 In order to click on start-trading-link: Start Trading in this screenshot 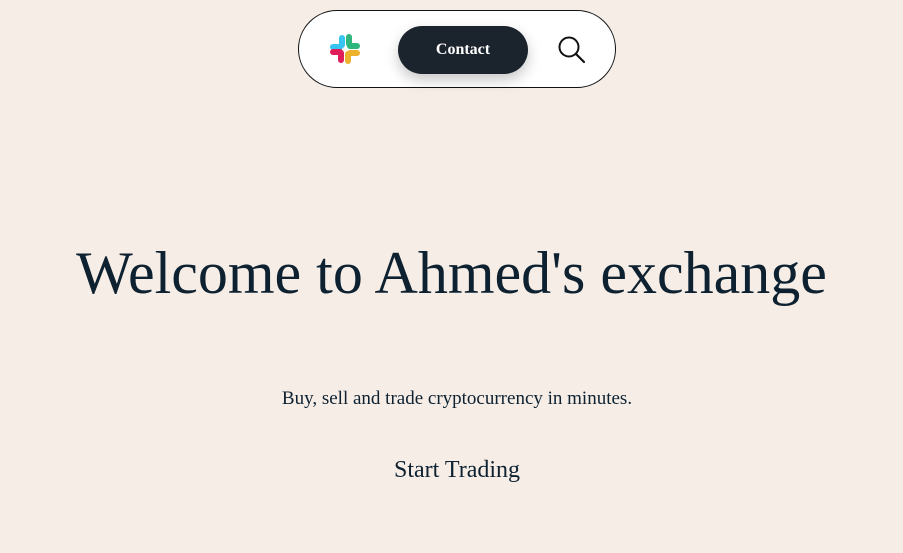, I will do `click(451, 470)`.